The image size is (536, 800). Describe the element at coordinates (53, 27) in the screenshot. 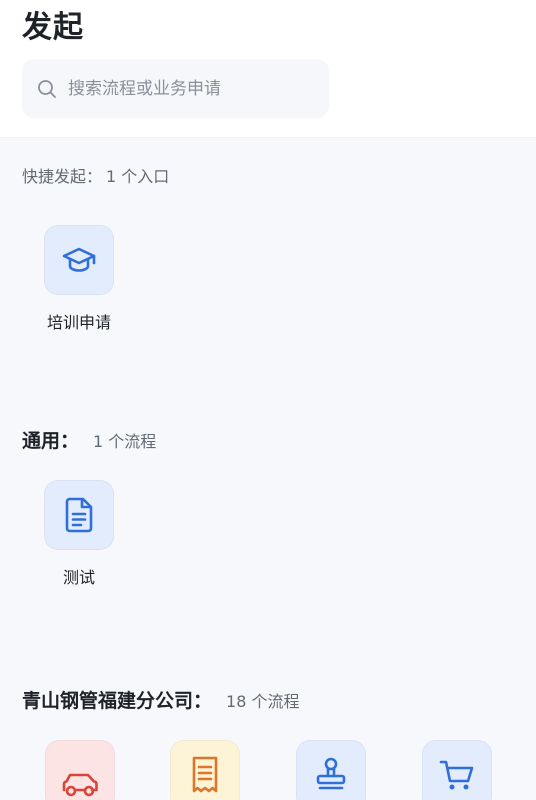

I see `page-title: 发起` at that location.